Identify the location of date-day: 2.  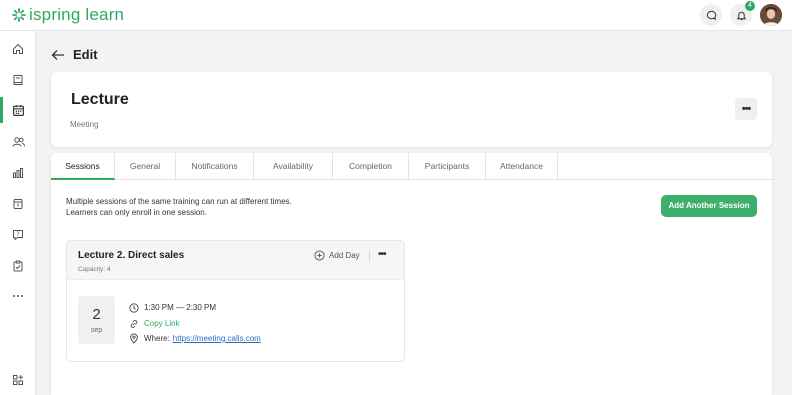
(96, 314).